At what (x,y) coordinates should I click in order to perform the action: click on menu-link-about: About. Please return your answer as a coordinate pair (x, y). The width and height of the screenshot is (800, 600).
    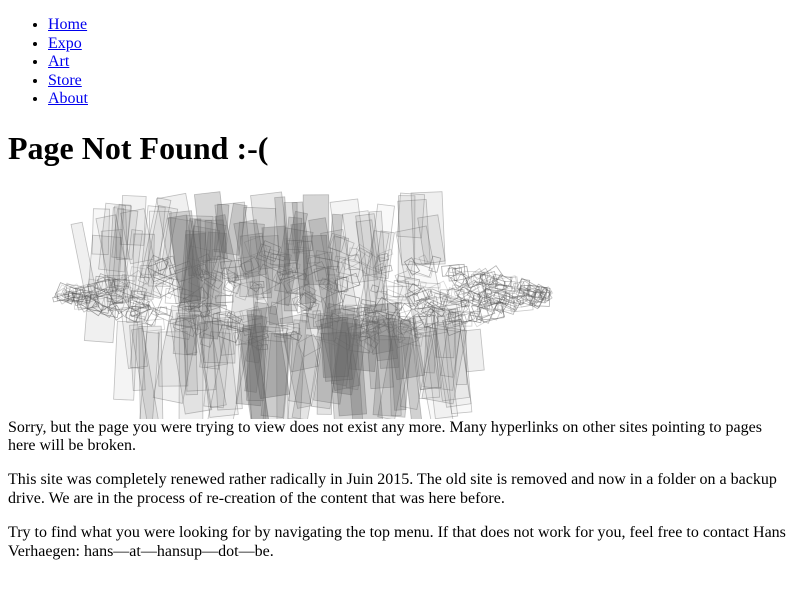
    Looking at the image, I should click on (68, 98).